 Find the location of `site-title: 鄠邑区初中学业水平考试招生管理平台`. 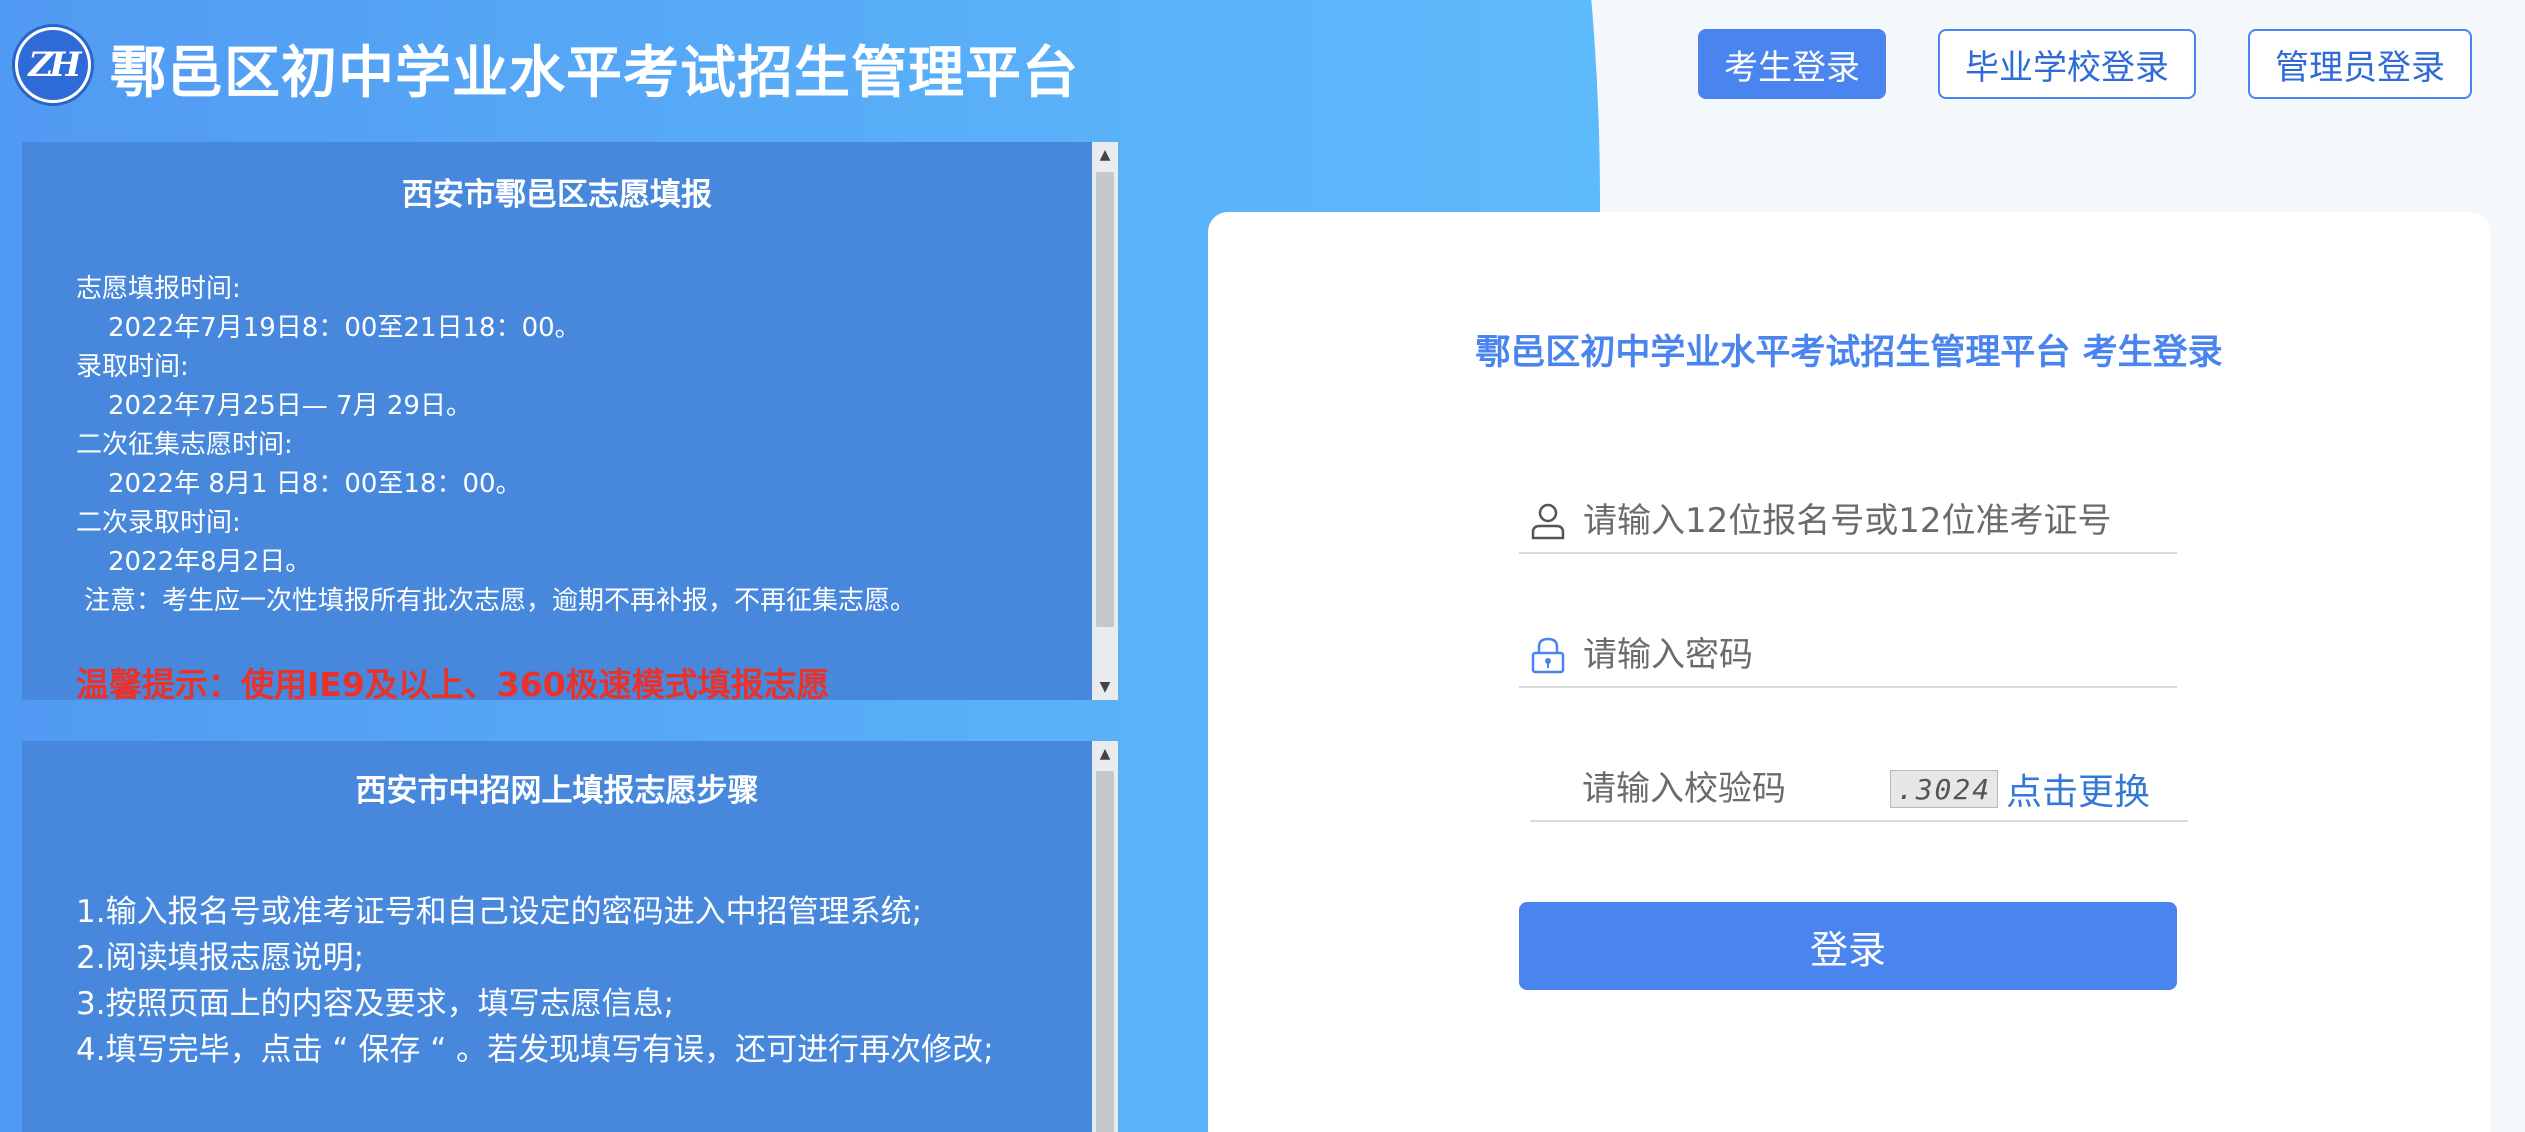

site-title: 鄠邑区初中学业水平考试招生管理平台 is located at coordinates (594, 73).